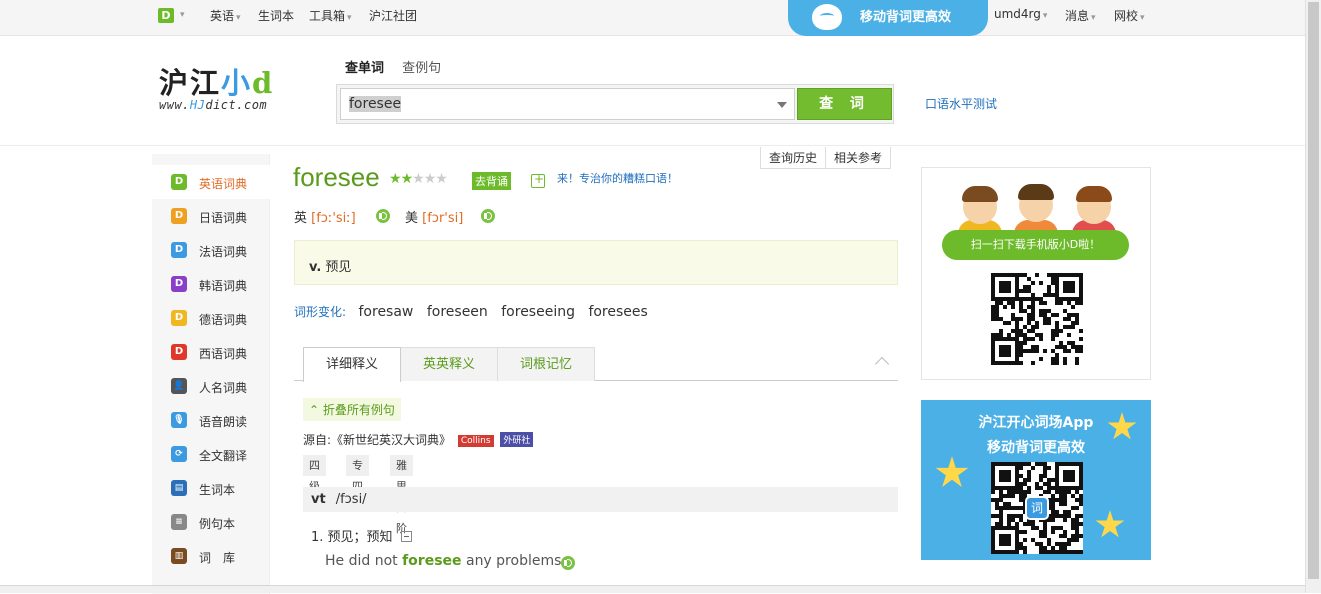 This screenshot has height=594, width=1321. Describe the element at coordinates (352, 364) in the screenshot. I see `tab-detailed-definition: 详细释义` at that location.